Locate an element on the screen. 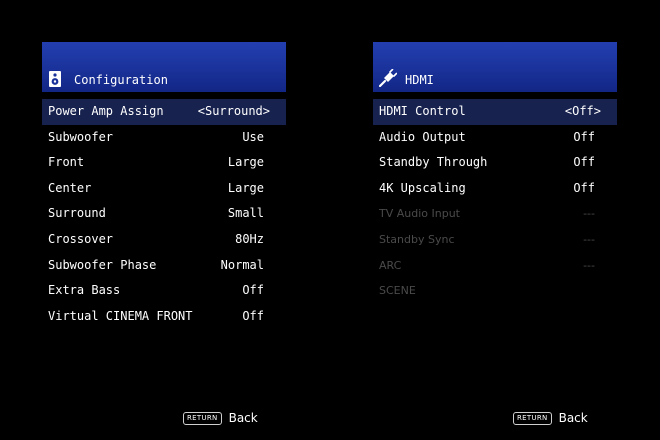  menu-item-standby-through: Standby Through Off is located at coordinates (495, 163).